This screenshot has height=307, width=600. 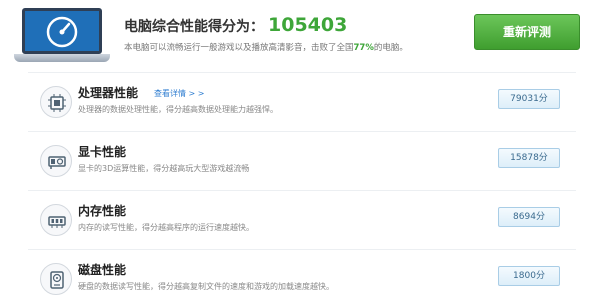 I want to click on overall-score: 105403, so click(x=308, y=25).